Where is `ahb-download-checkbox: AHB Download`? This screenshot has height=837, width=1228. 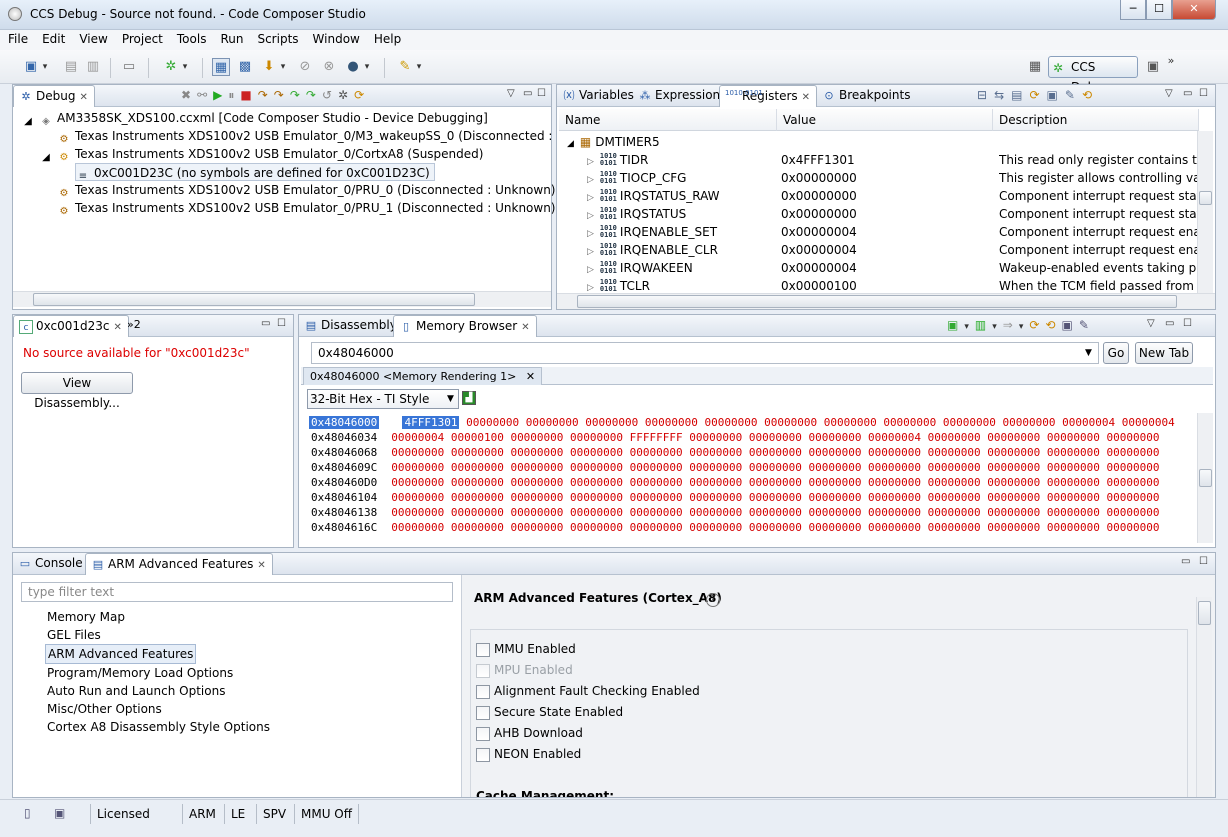
ahb-download-checkbox: AHB Download is located at coordinates (529, 733).